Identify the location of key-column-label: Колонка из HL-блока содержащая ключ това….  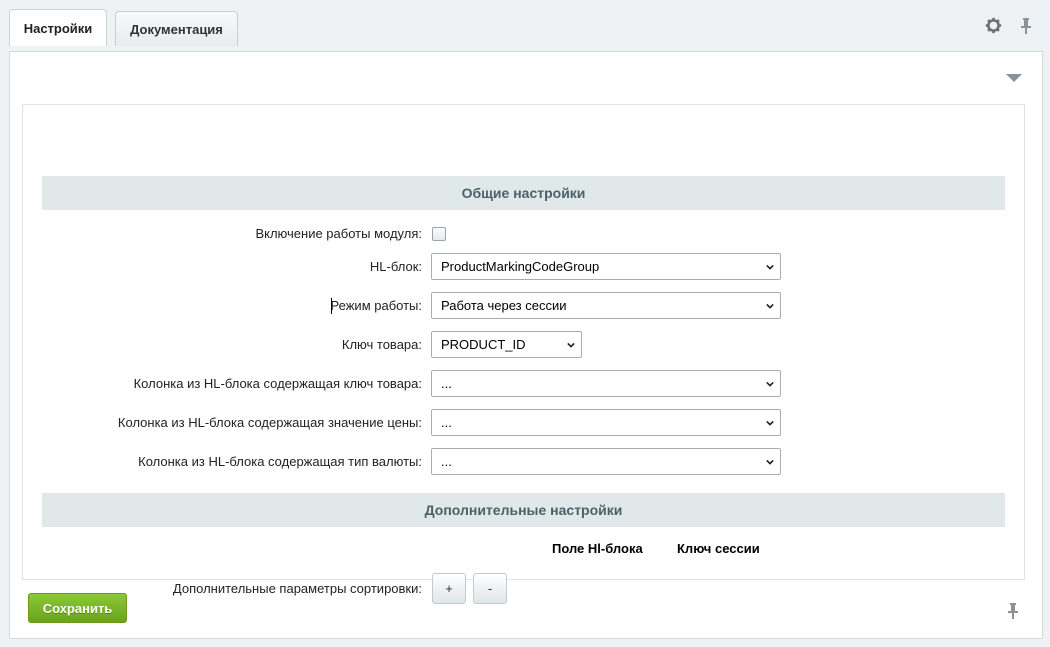
(277, 383).